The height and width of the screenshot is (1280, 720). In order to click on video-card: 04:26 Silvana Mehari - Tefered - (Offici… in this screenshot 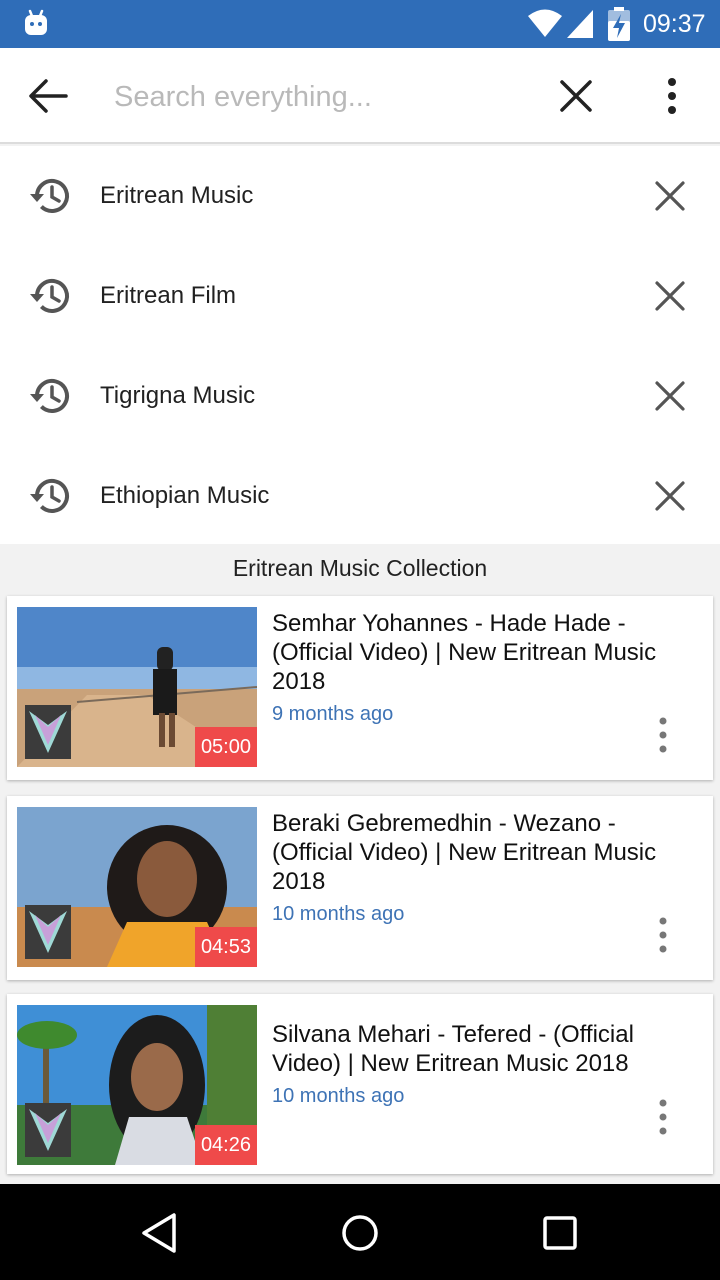, I will do `click(360, 1084)`.